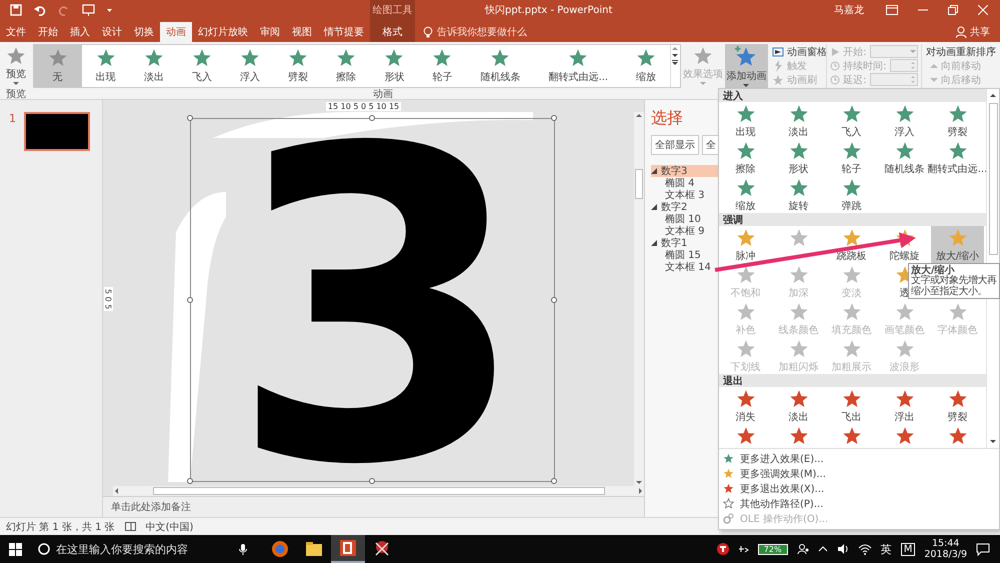 This screenshot has height=563, width=1000. I want to click on gallery-item: 浮入, so click(250, 66).